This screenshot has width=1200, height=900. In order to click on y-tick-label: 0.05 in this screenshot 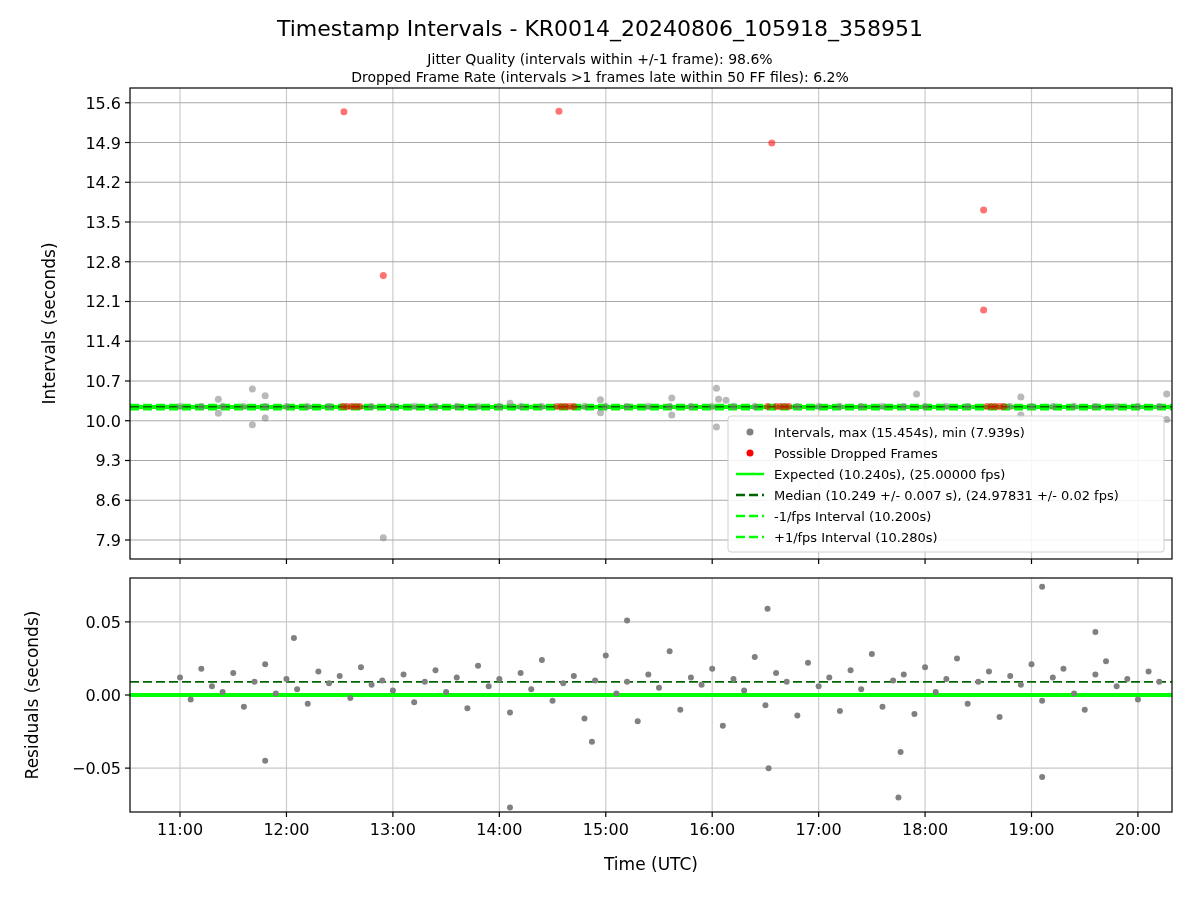, I will do `click(103, 622)`.